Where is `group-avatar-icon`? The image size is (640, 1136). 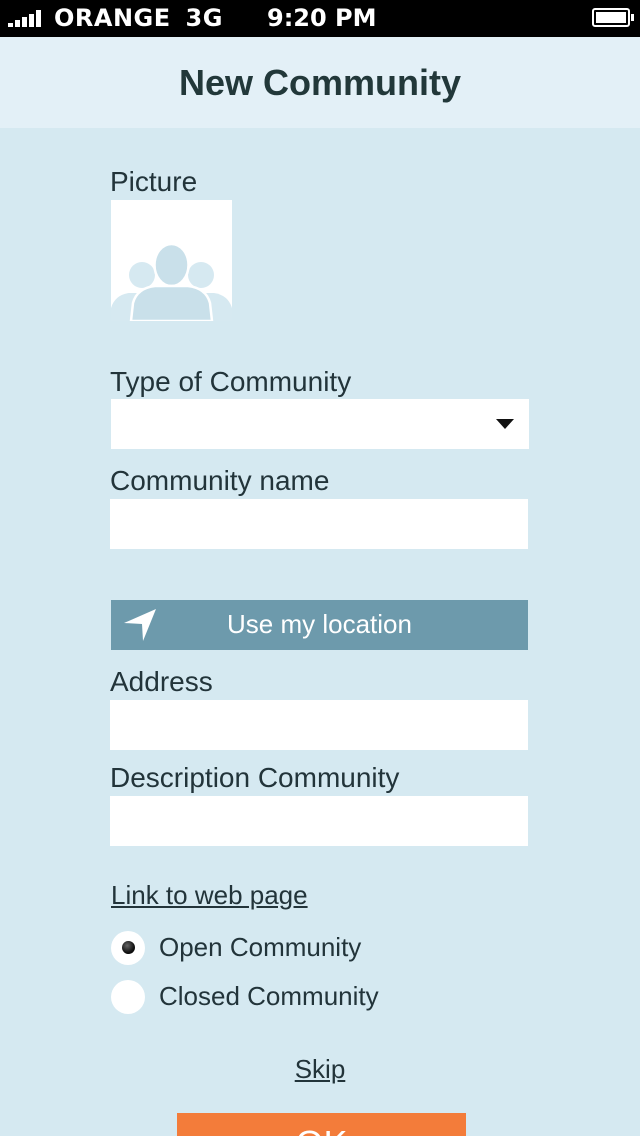 group-avatar-icon is located at coordinates (171, 281).